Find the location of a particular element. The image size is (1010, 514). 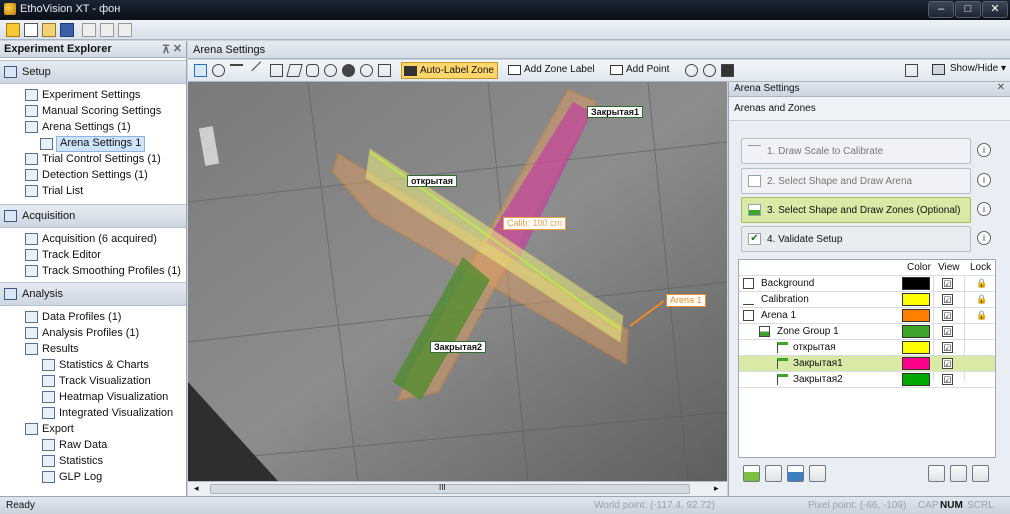

zoom-in-icon is located at coordinates (691, 70).